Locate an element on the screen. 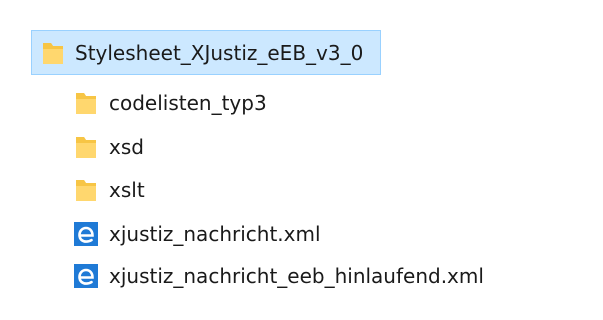  folder-item-codelisten-typ3: codelisten_typ3 is located at coordinates (170, 103).